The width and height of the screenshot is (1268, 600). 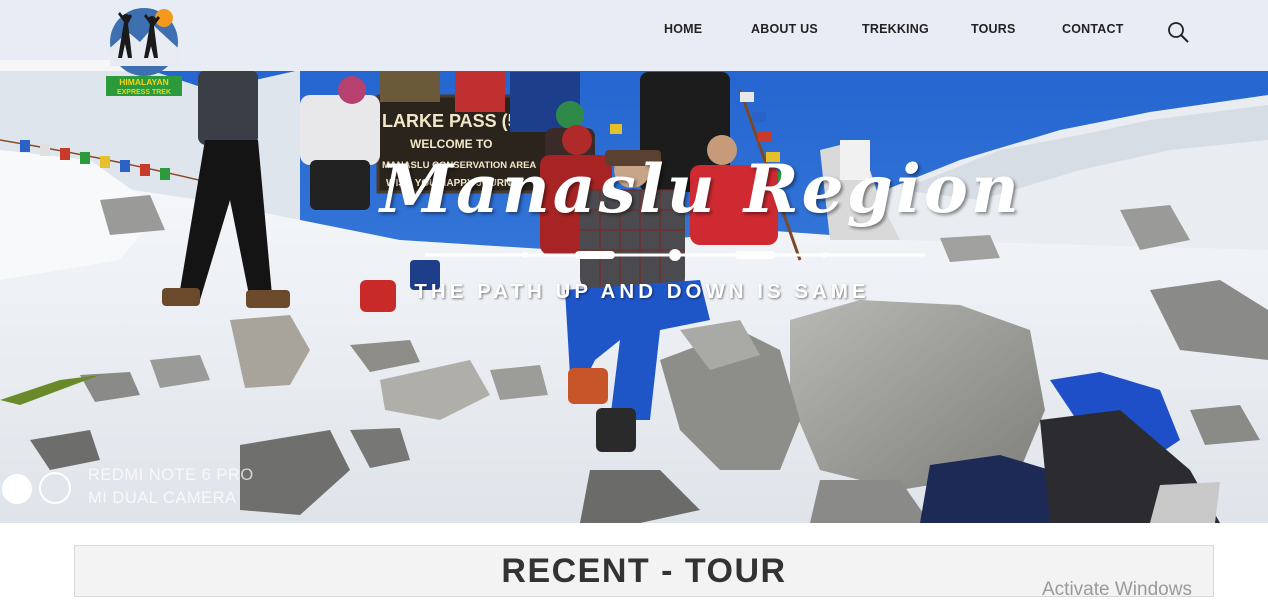 What do you see at coordinates (642, 291) in the screenshot?
I see `hero-subtitle: THE PATH UP AND DOWN IS SAME` at bounding box center [642, 291].